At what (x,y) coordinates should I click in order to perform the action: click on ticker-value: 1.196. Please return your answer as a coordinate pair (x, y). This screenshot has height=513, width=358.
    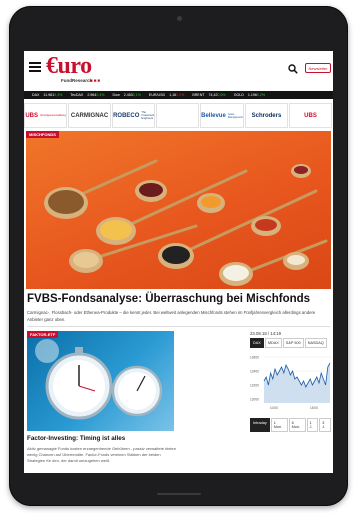
    Looking at the image, I should click on (252, 95).